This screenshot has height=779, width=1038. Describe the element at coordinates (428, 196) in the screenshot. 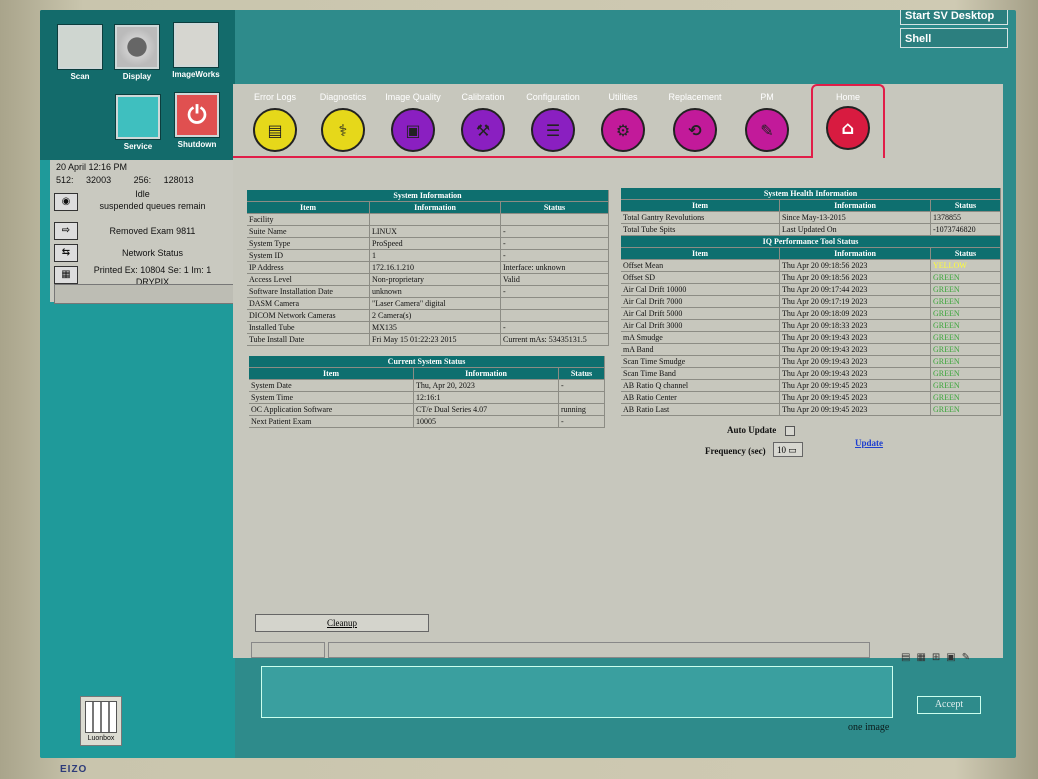

I see `system-info-title: System Information` at that location.